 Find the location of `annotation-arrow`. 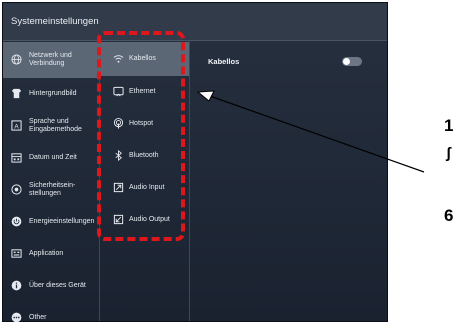

annotation-arrow is located at coordinates (310, 131).